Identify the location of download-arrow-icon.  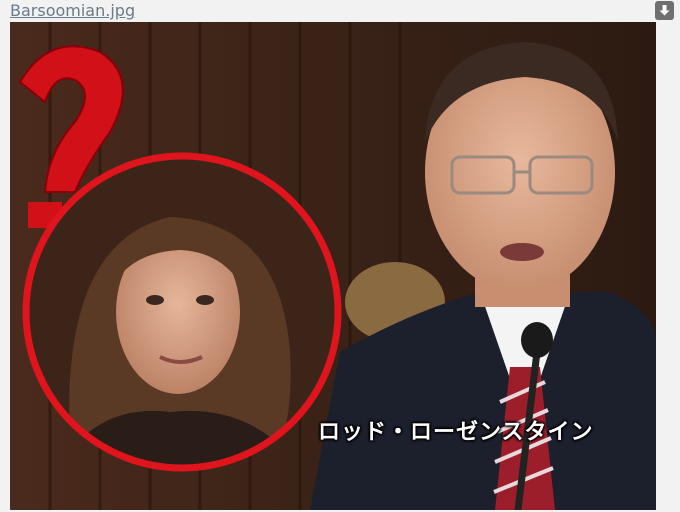
(664, 10).